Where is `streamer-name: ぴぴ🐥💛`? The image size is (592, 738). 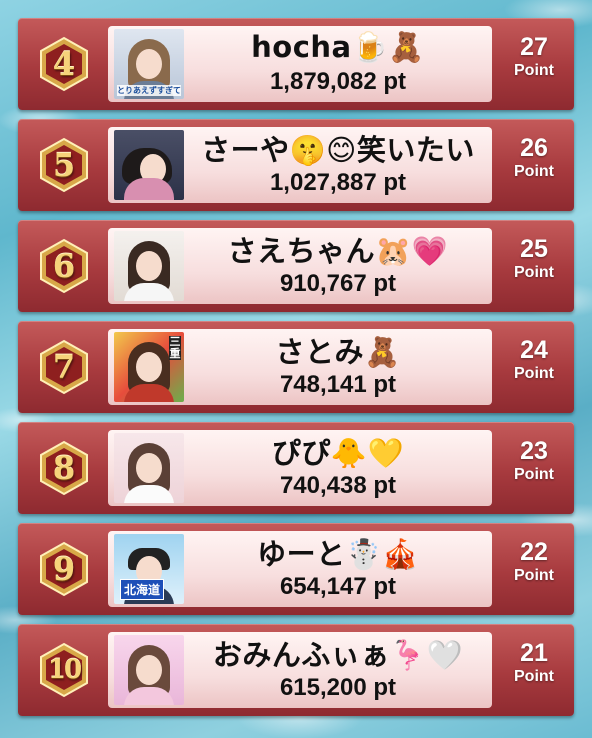
streamer-name: ぴぴ🐥💛 is located at coordinates (338, 453).